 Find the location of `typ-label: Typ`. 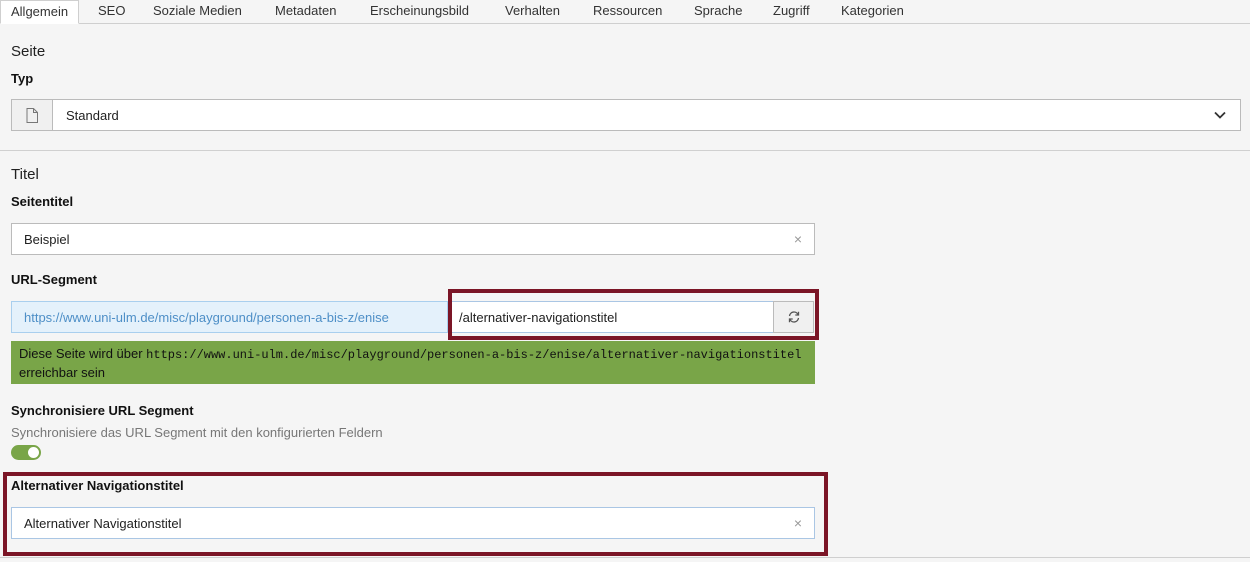

typ-label: Typ is located at coordinates (22, 78).